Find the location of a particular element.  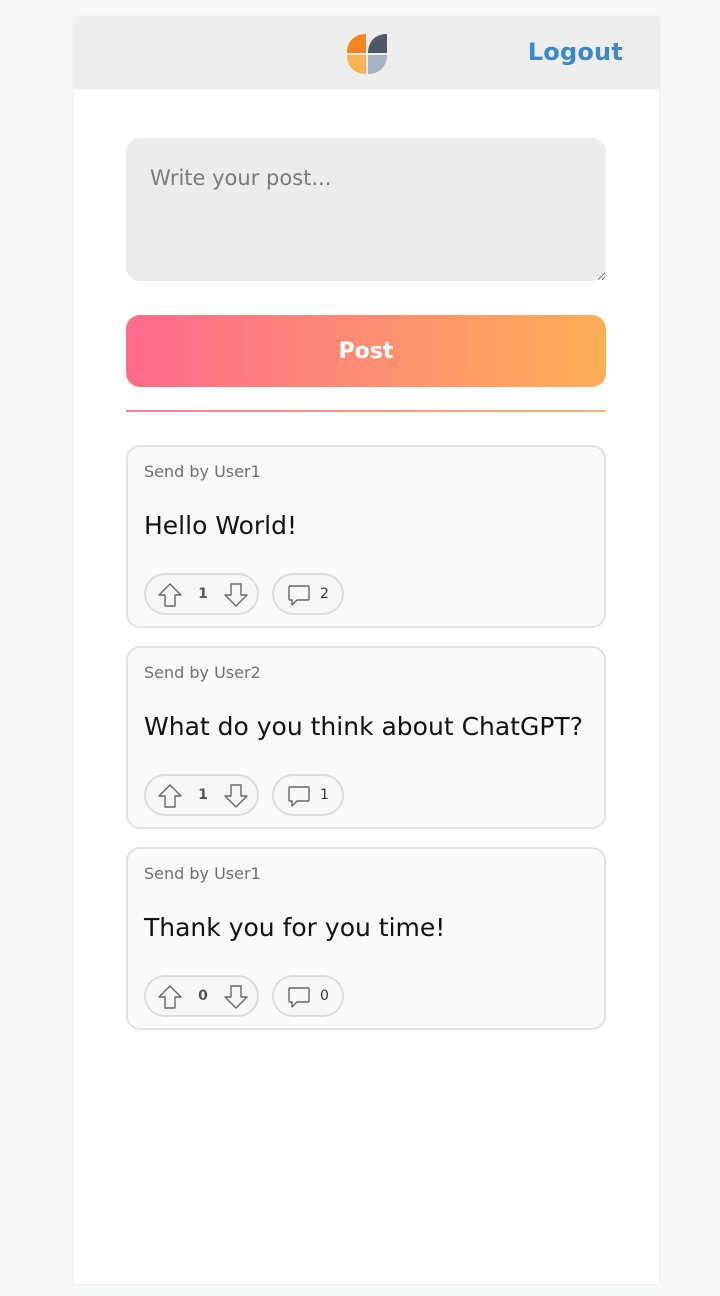

post-input is located at coordinates (366, 209).